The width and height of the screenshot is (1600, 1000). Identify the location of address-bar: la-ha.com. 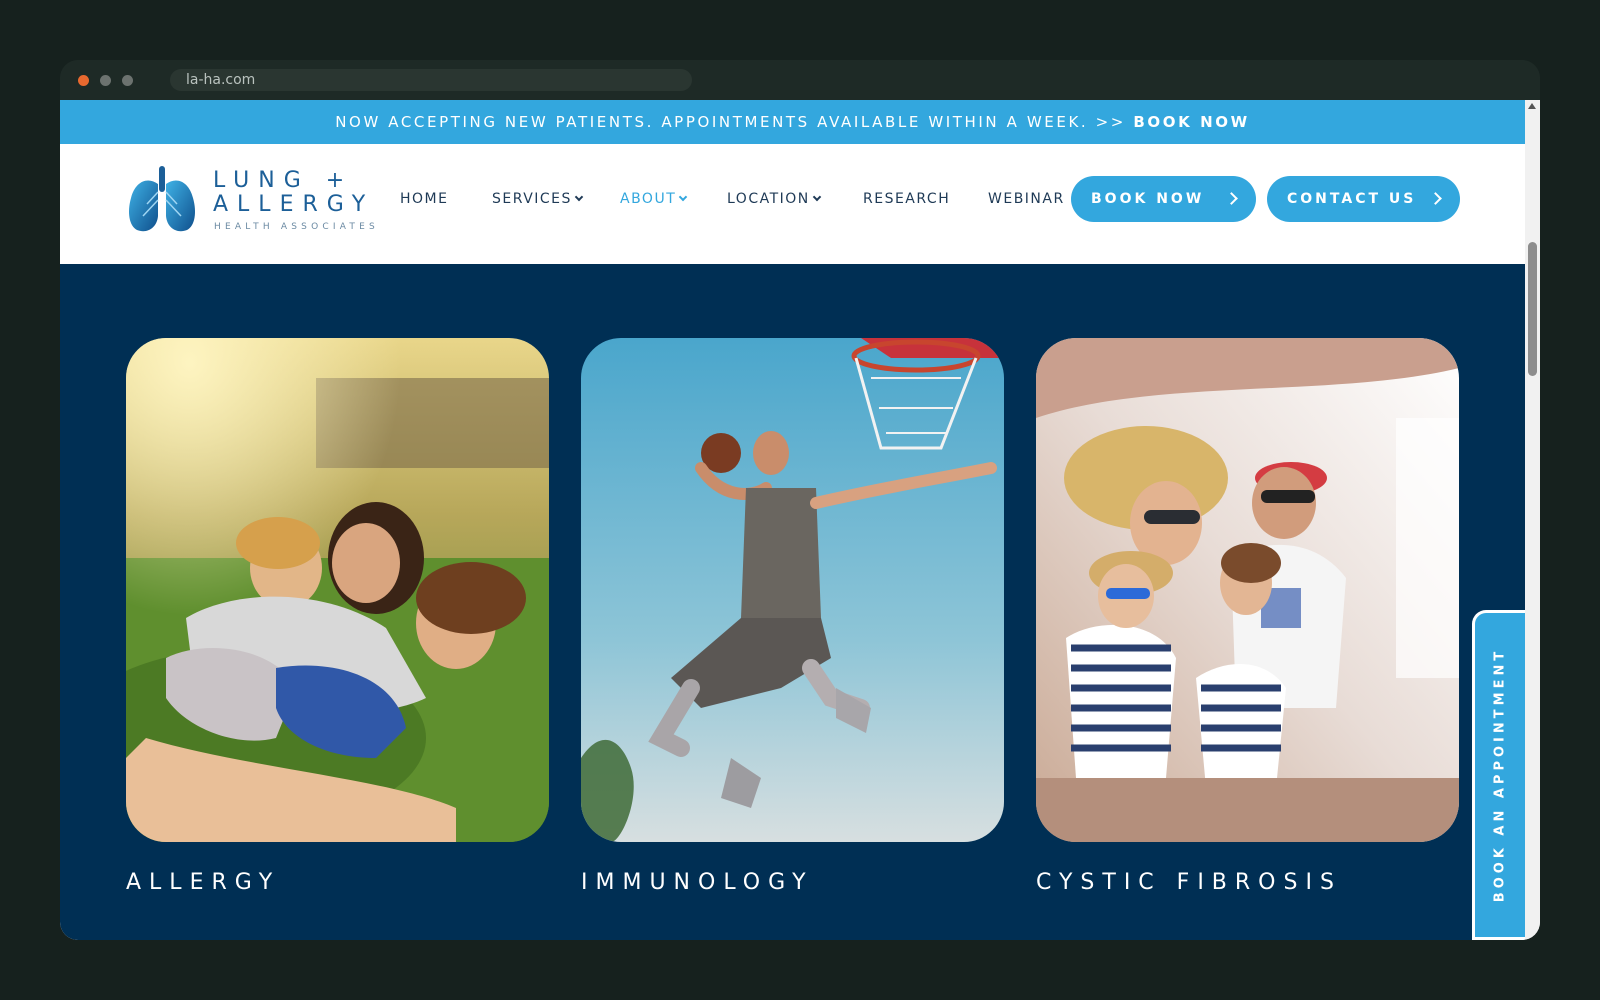
(431, 80).